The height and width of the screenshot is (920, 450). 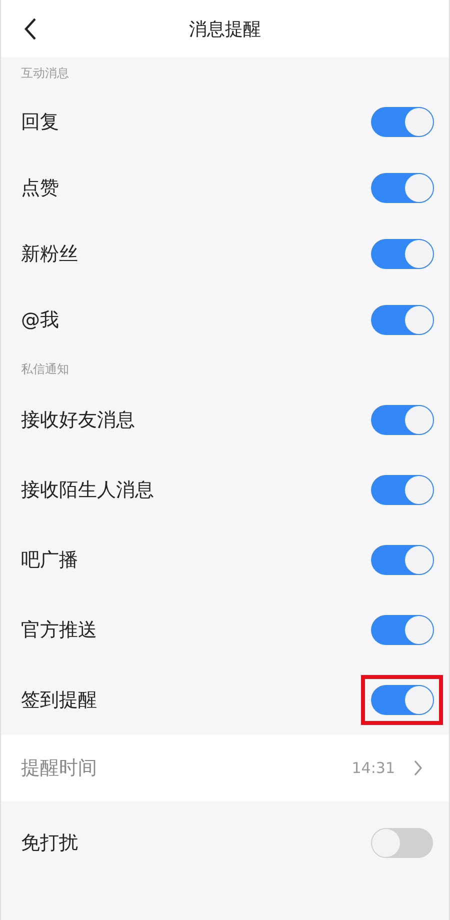 What do you see at coordinates (40, 122) in the screenshot?
I see `setting-label: 回复` at bounding box center [40, 122].